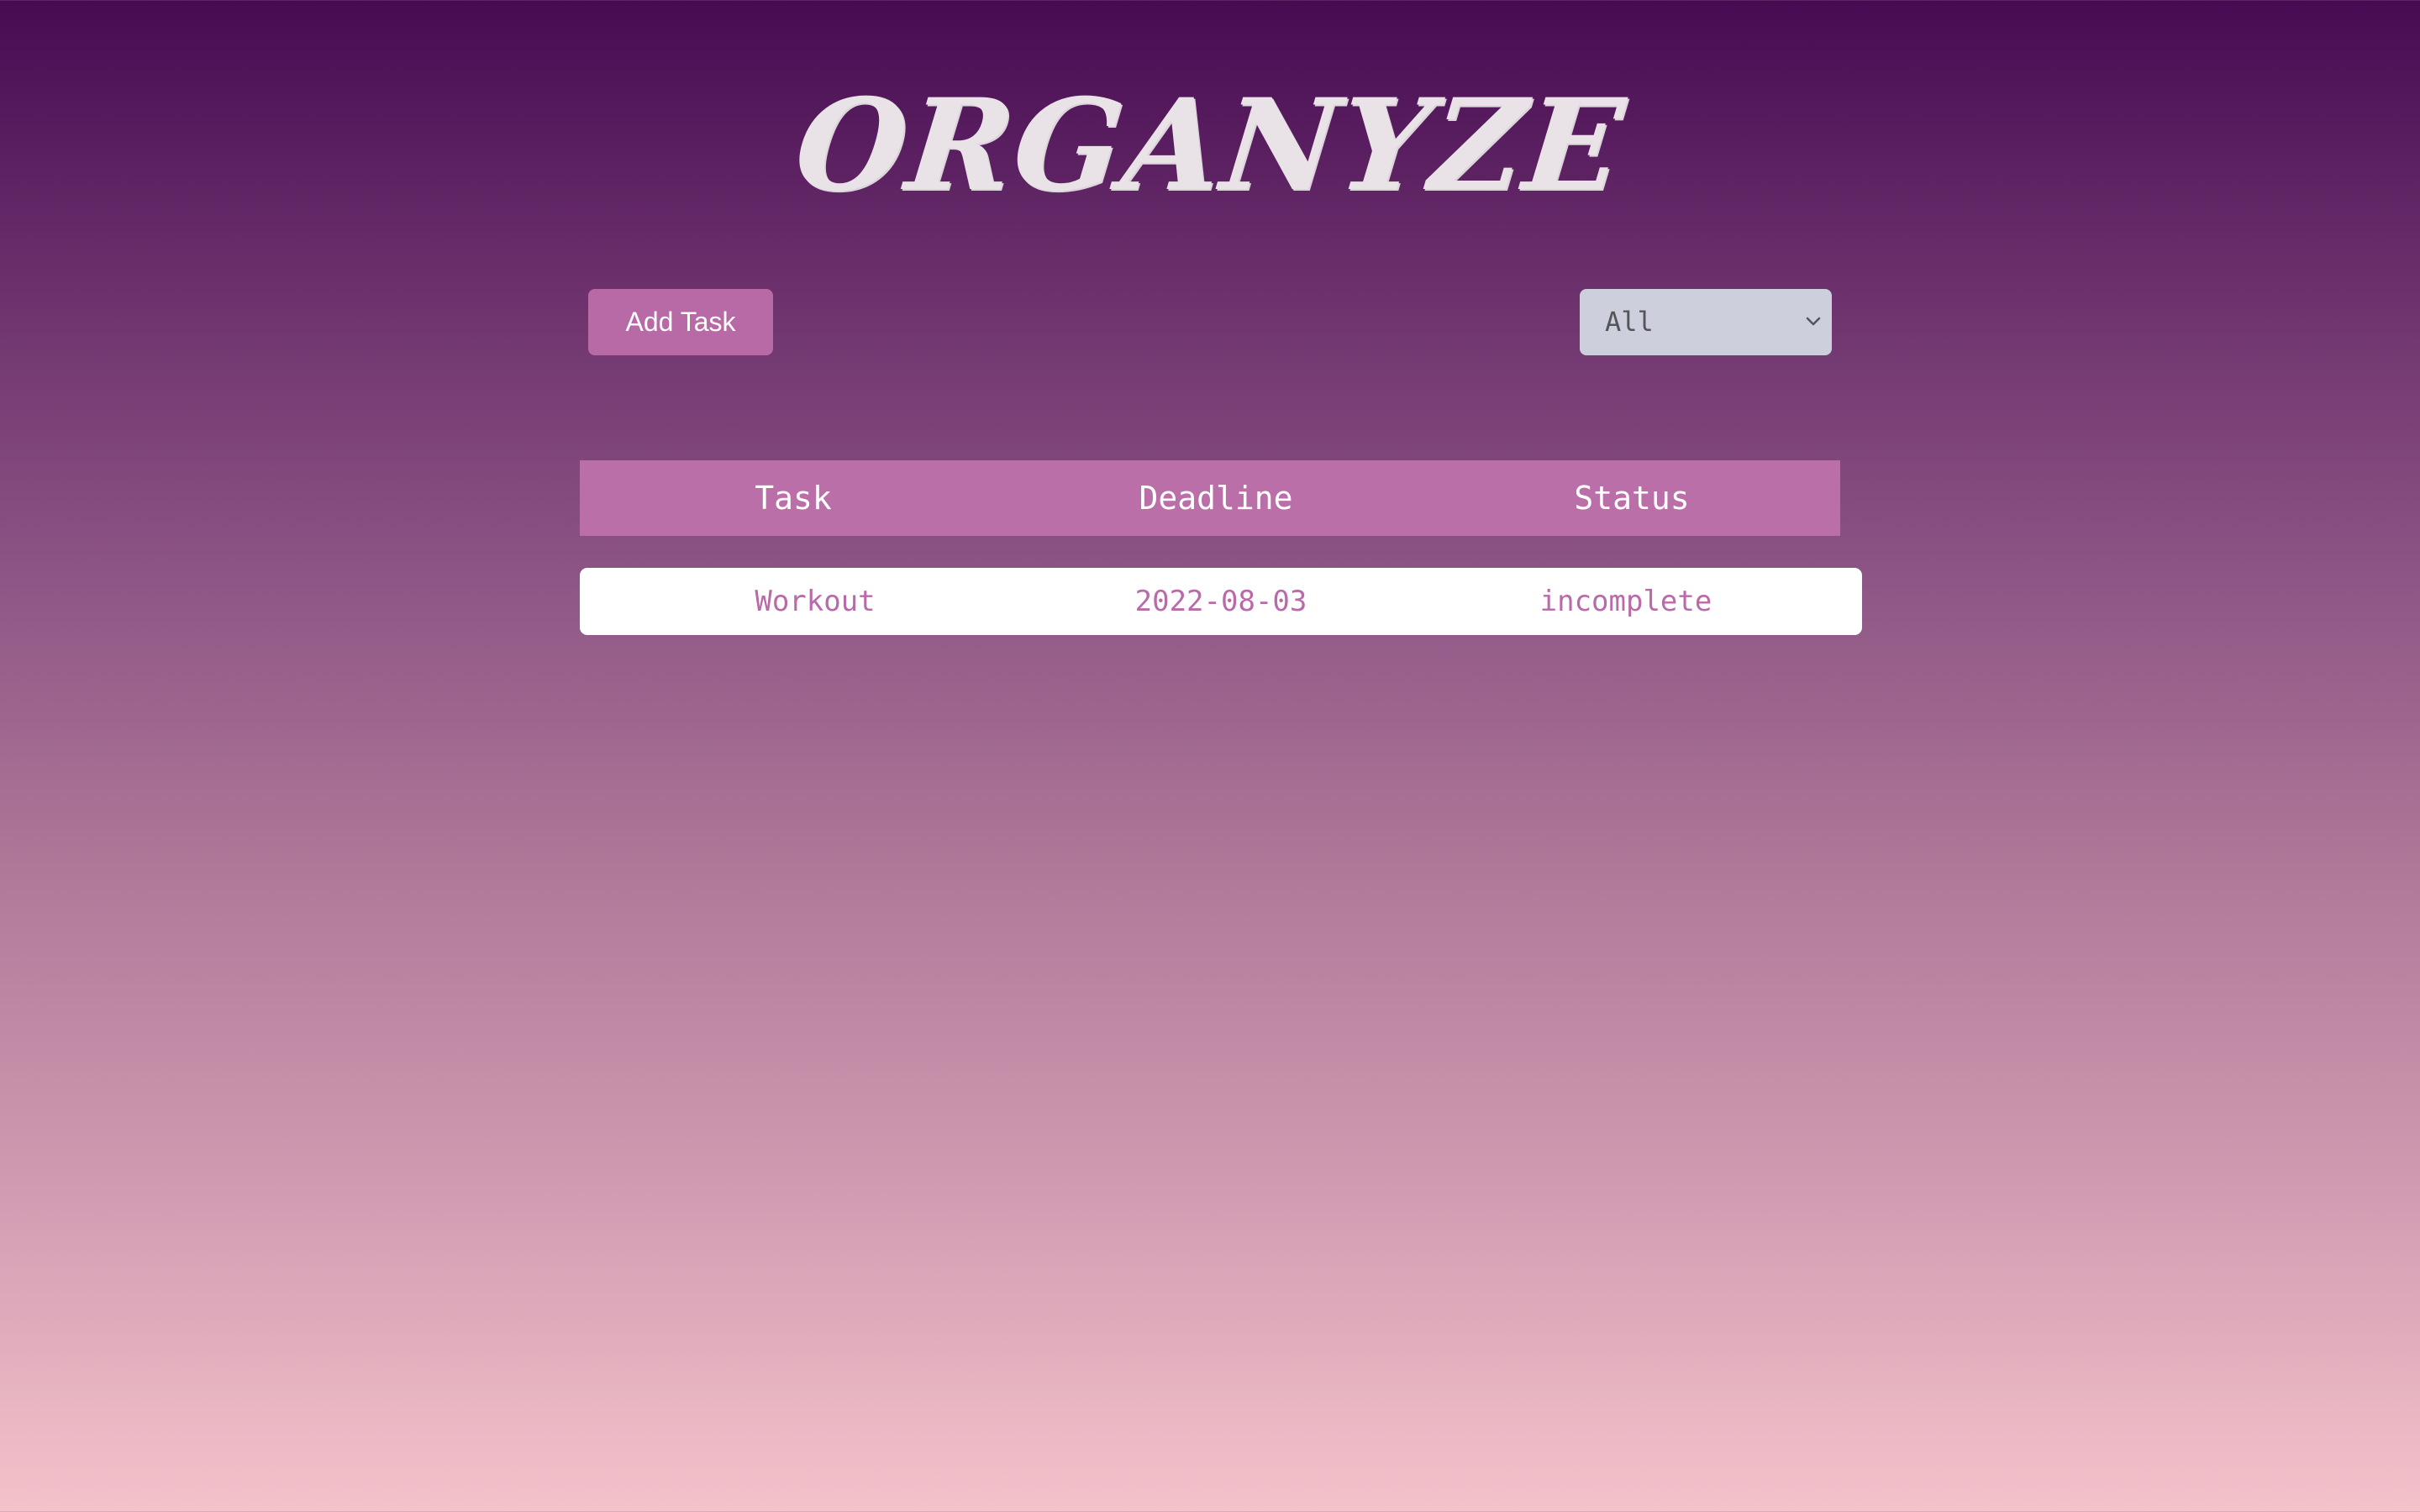  I want to click on add-task-button: Add Task, so click(680, 322).